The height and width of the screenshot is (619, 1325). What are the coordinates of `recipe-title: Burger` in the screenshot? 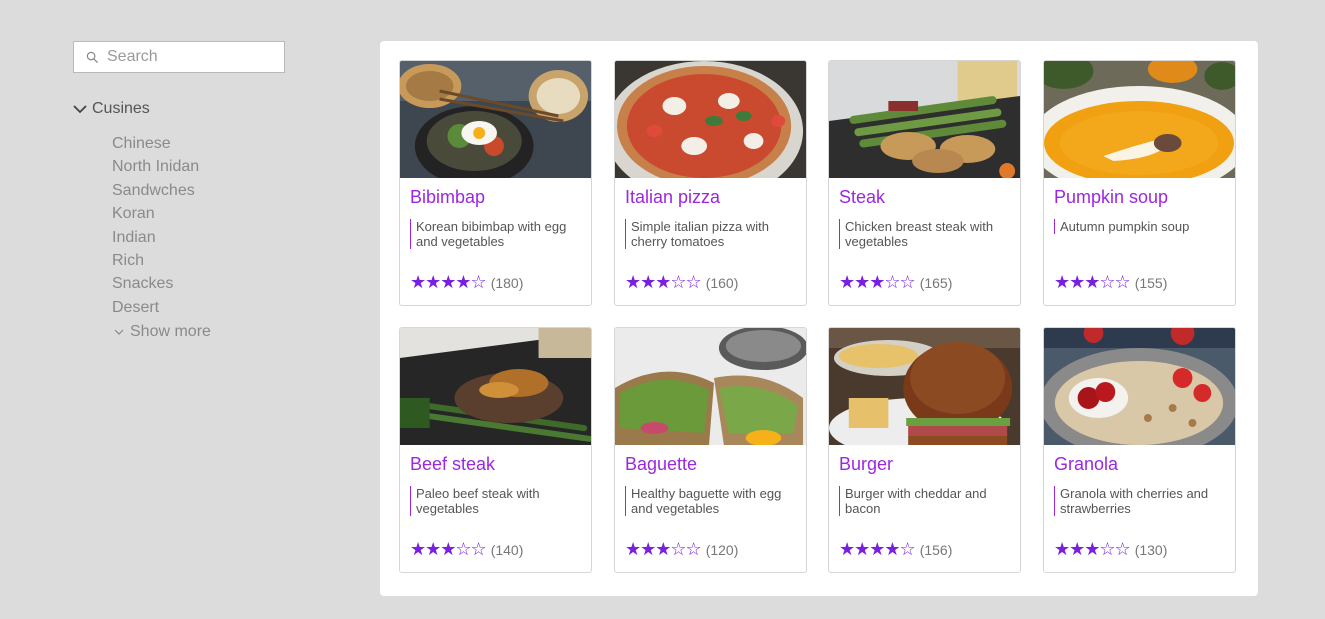 It's located at (866, 464).